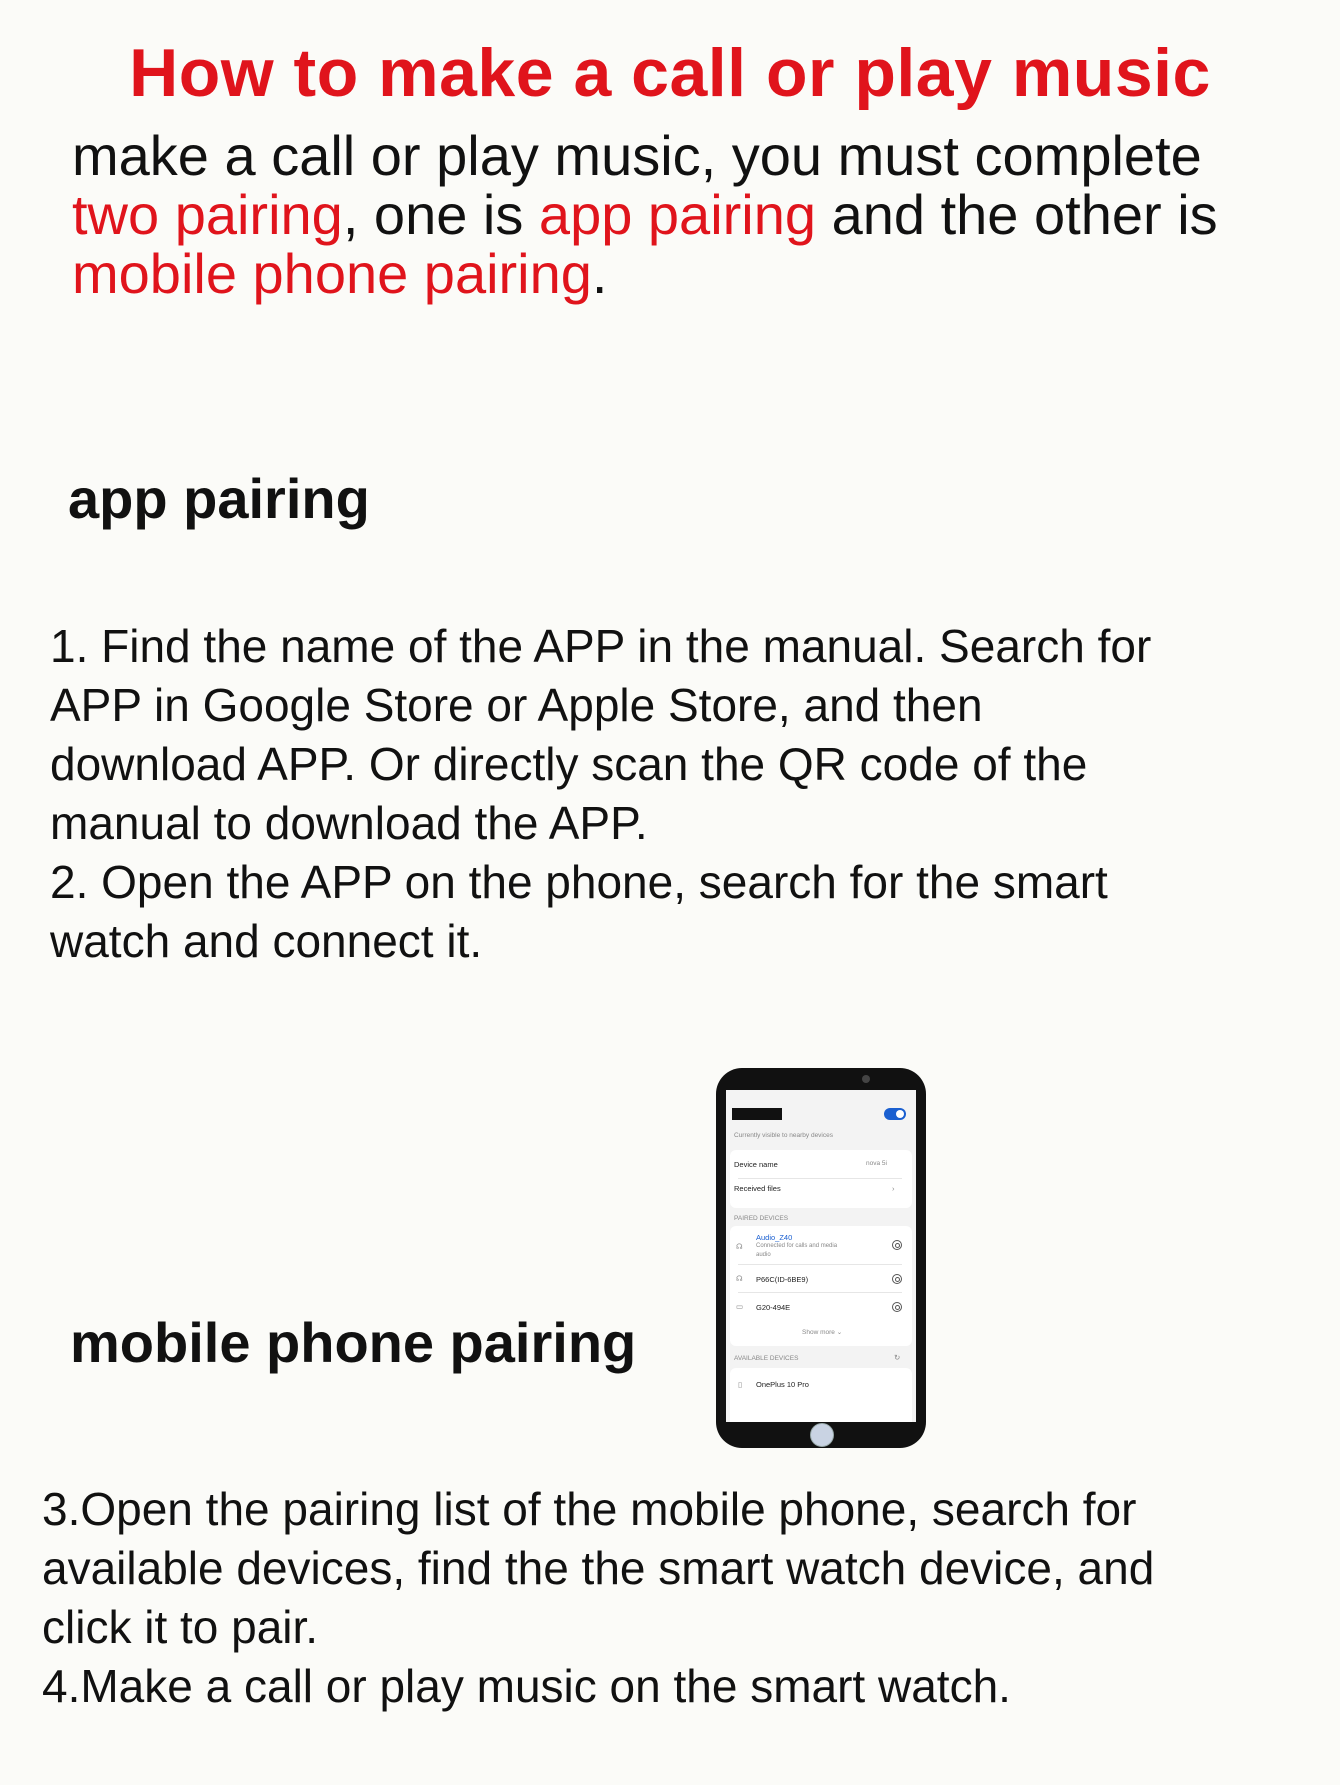  I want to click on step-line: manual to download the APP., so click(349, 823).